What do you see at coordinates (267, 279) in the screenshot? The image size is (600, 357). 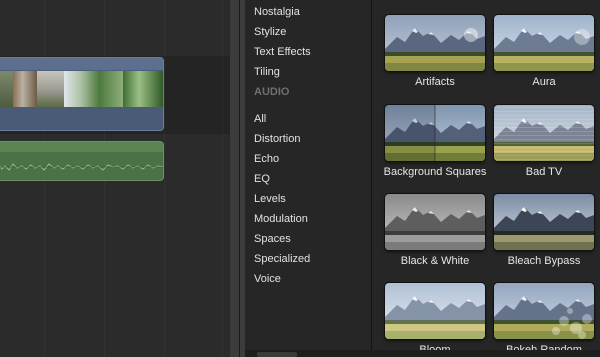 I see `category-voice: Voice` at bounding box center [267, 279].